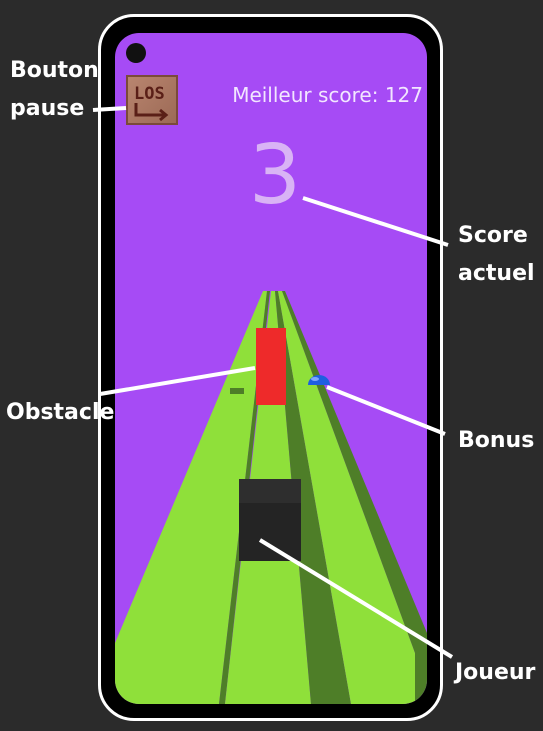 This screenshot has height=731, width=543. I want to click on player-annotation: Joueur, so click(495, 672).